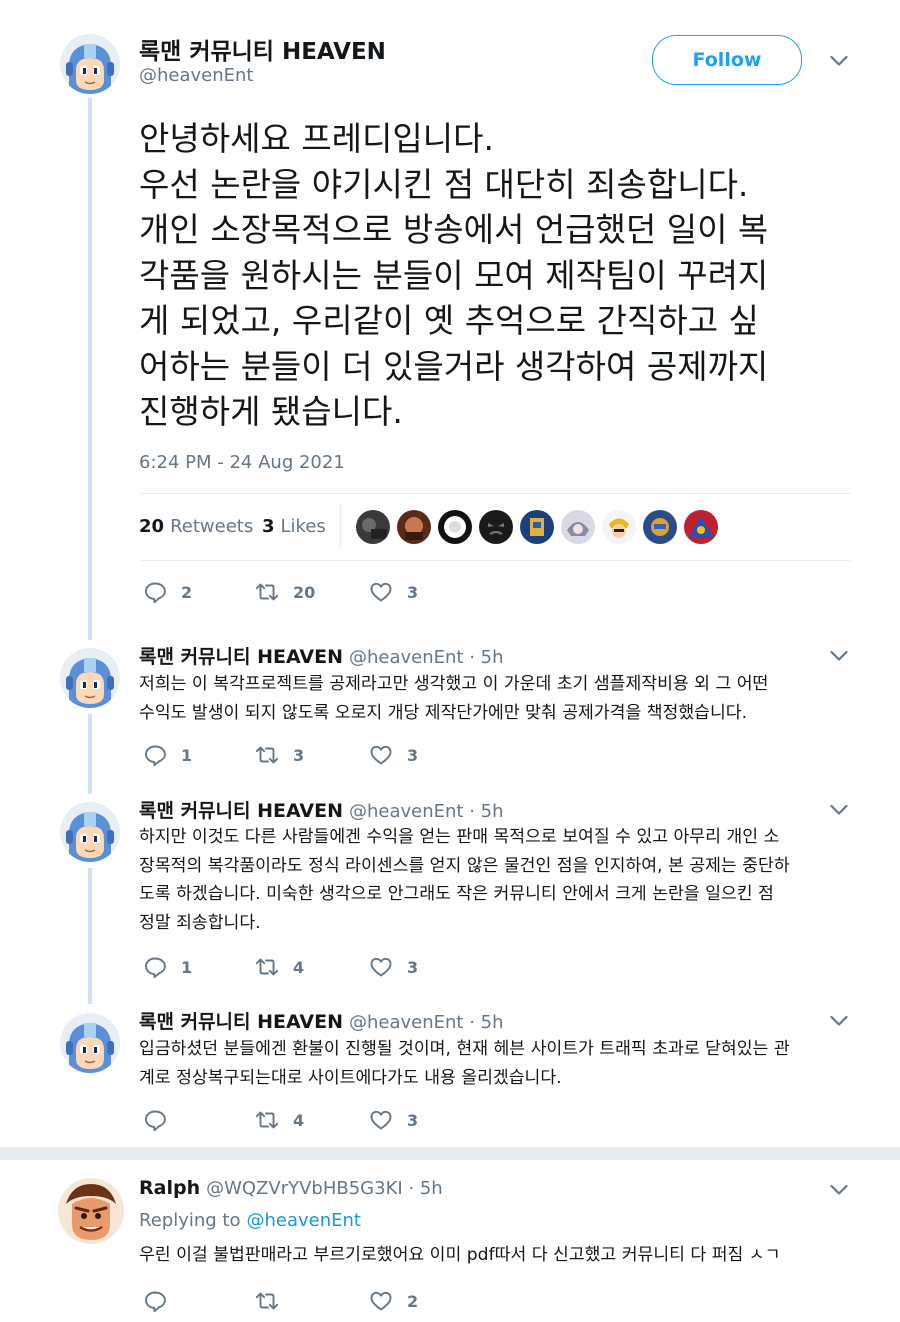  Describe the element at coordinates (285, 592) in the screenshot. I see `retweet-button: 20` at that location.